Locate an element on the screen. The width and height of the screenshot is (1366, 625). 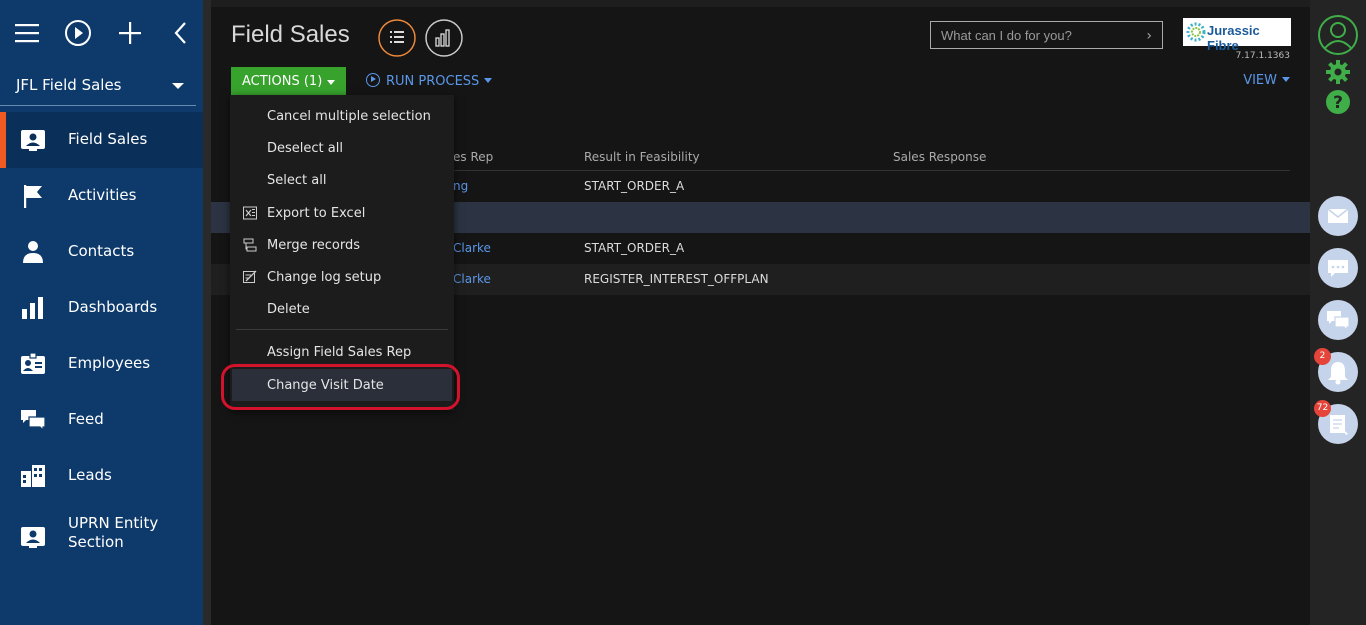
workspace-label: JFL Field Sales is located at coordinates (69, 85).